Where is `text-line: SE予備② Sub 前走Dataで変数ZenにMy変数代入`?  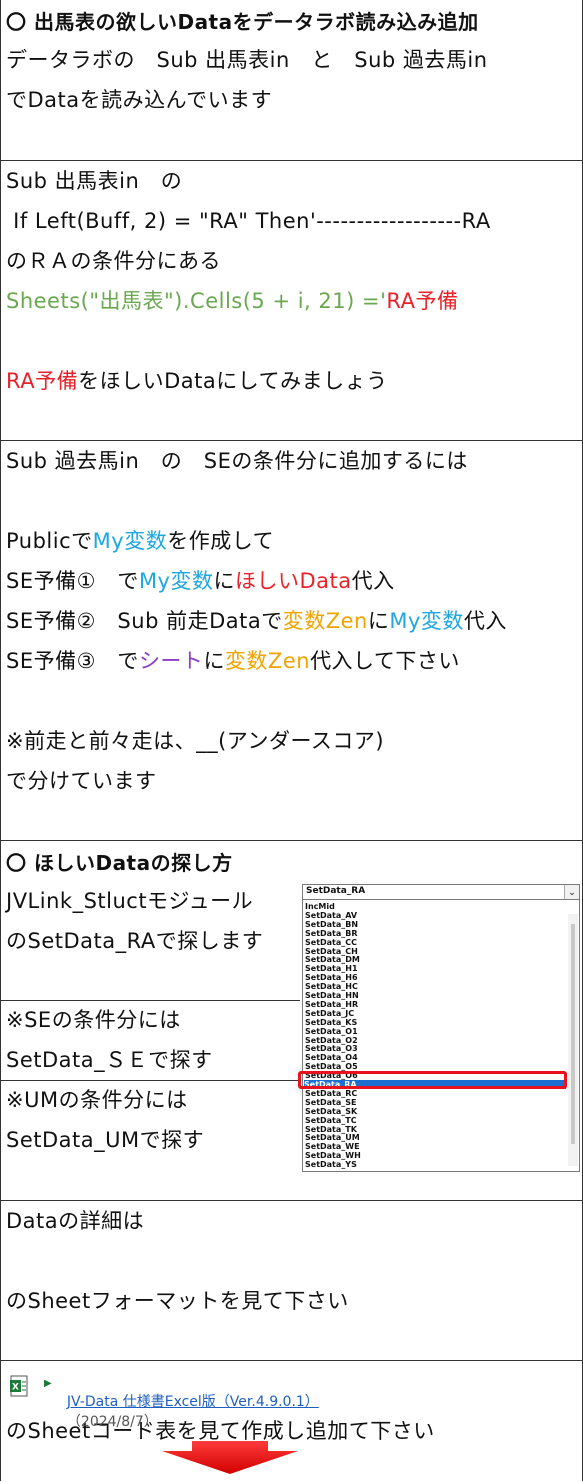
text-line: SE予備② Sub 前走Dataで変数ZenにMy変数代入 is located at coordinates (256, 621).